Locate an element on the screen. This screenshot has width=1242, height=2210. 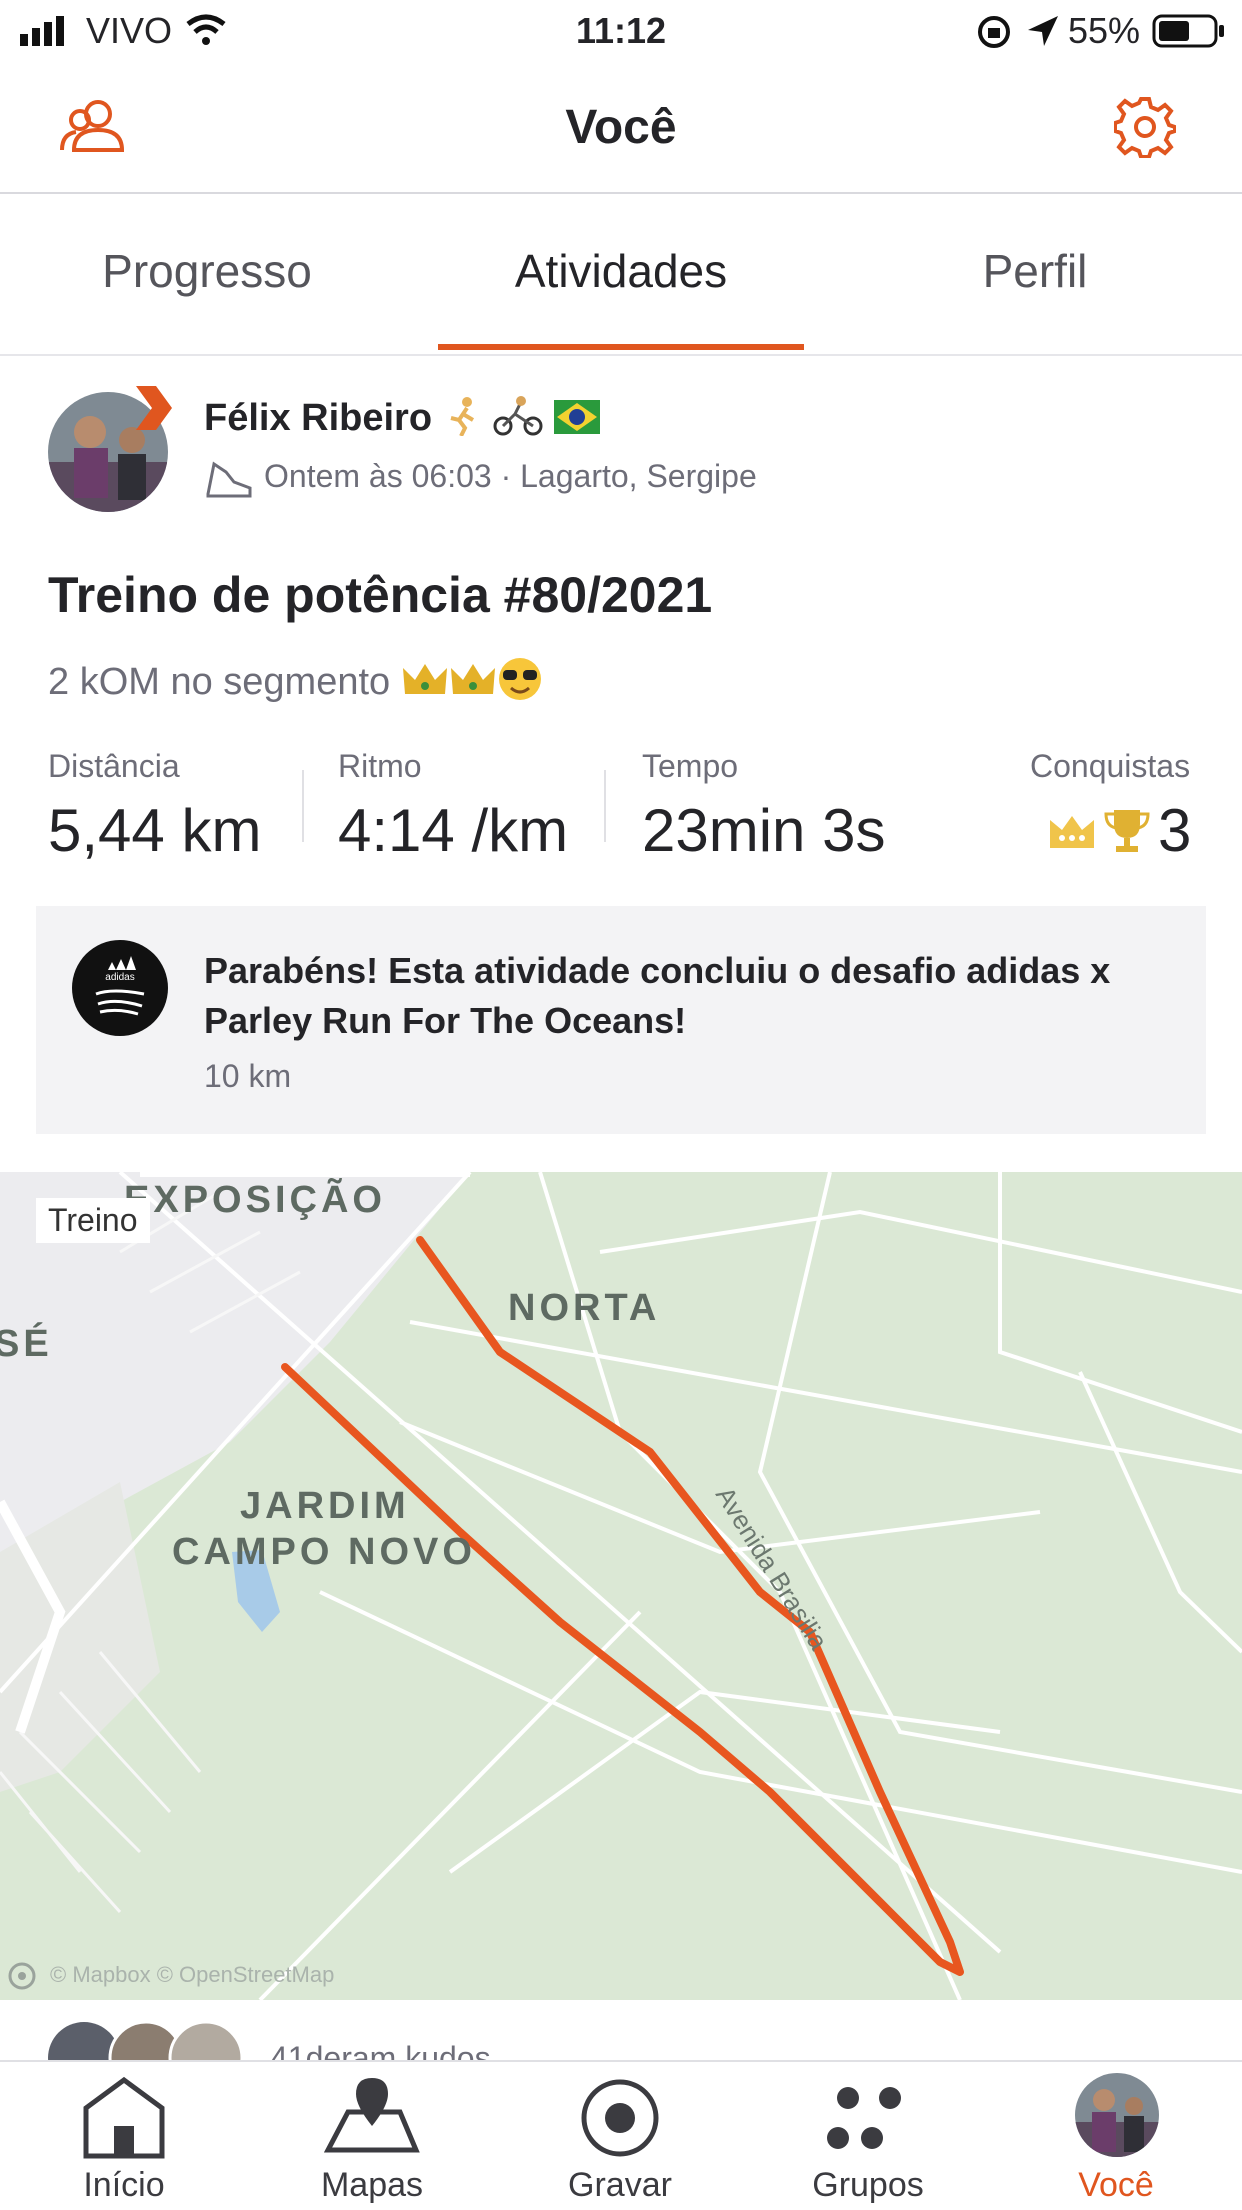
battery-icon is located at coordinates (1188, 31).